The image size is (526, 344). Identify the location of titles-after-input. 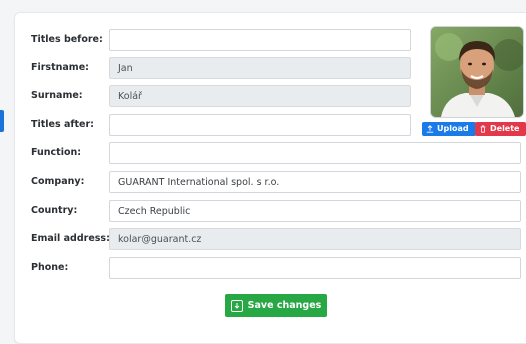
(260, 125).